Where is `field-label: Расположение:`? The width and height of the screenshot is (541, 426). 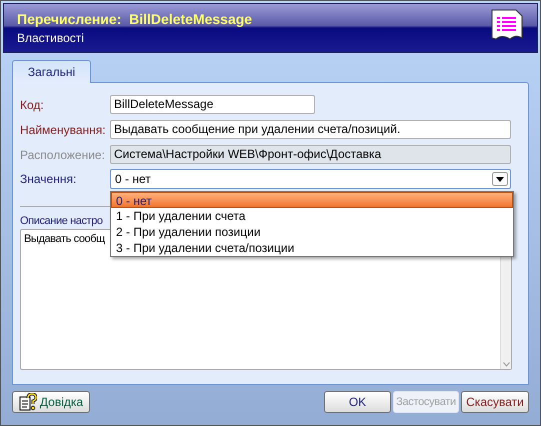
field-label: Расположение: is located at coordinates (63, 155).